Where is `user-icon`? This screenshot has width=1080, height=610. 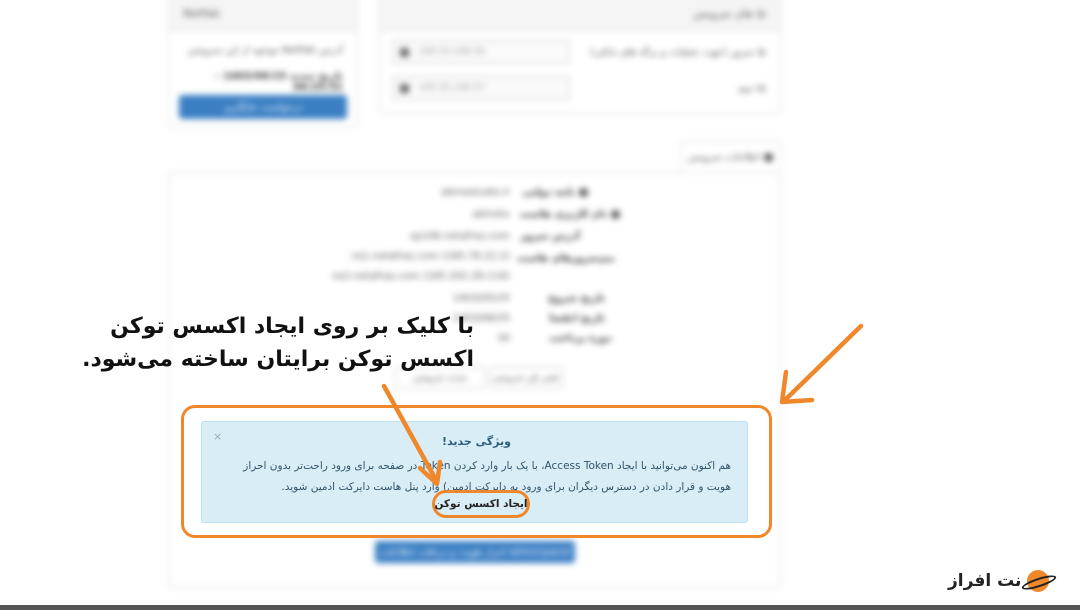 user-icon is located at coordinates (615, 214).